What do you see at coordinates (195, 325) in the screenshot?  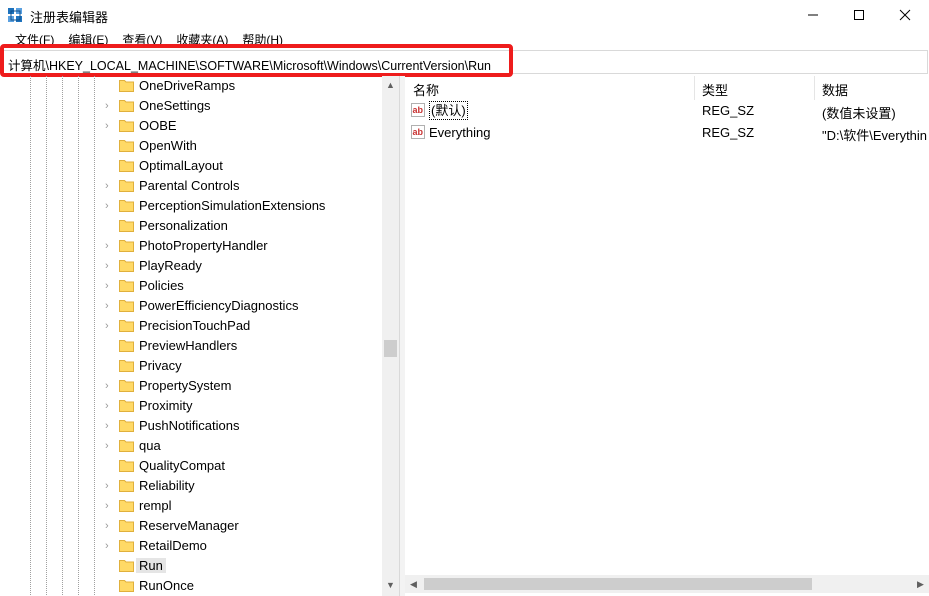 I see `tree-item-label: PrecisionTouchPad` at bounding box center [195, 325].